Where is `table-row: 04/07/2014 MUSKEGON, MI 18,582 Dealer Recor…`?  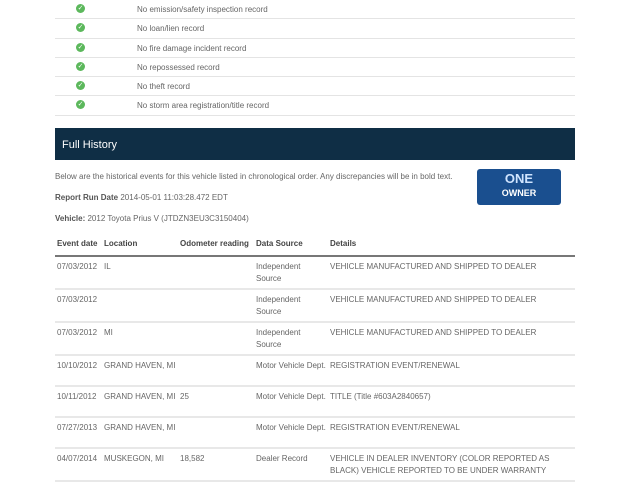 table-row: 04/07/2014 MUSKEGON, MI 18,582 Dealer Recor… is located at coordinates (315, 465).